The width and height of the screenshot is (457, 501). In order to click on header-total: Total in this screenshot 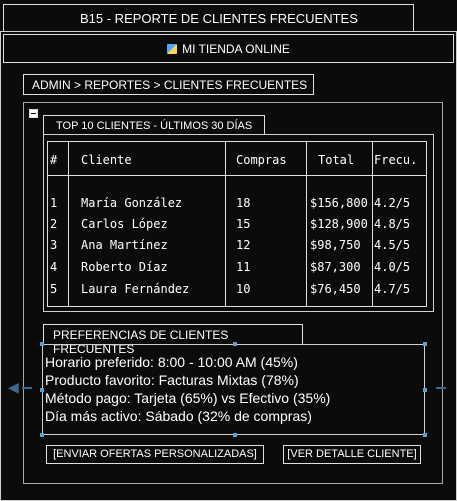, I will do `click(336, 160)`.